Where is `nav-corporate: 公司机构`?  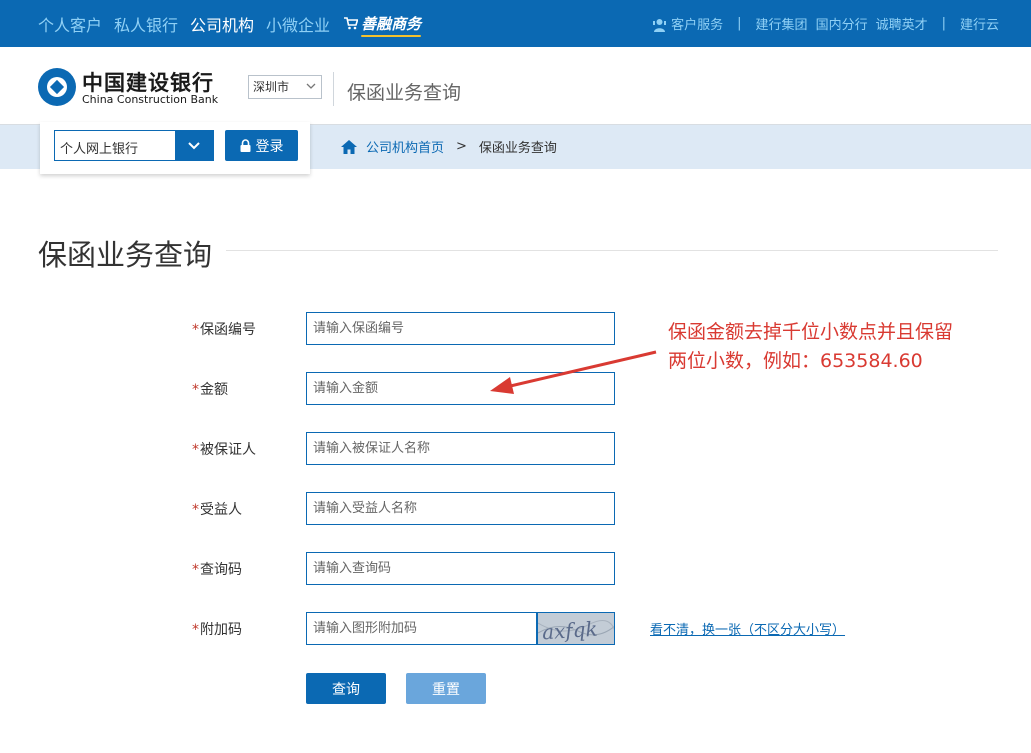
nav-corporate: 公司机构 is located at coordinates (222, 24).